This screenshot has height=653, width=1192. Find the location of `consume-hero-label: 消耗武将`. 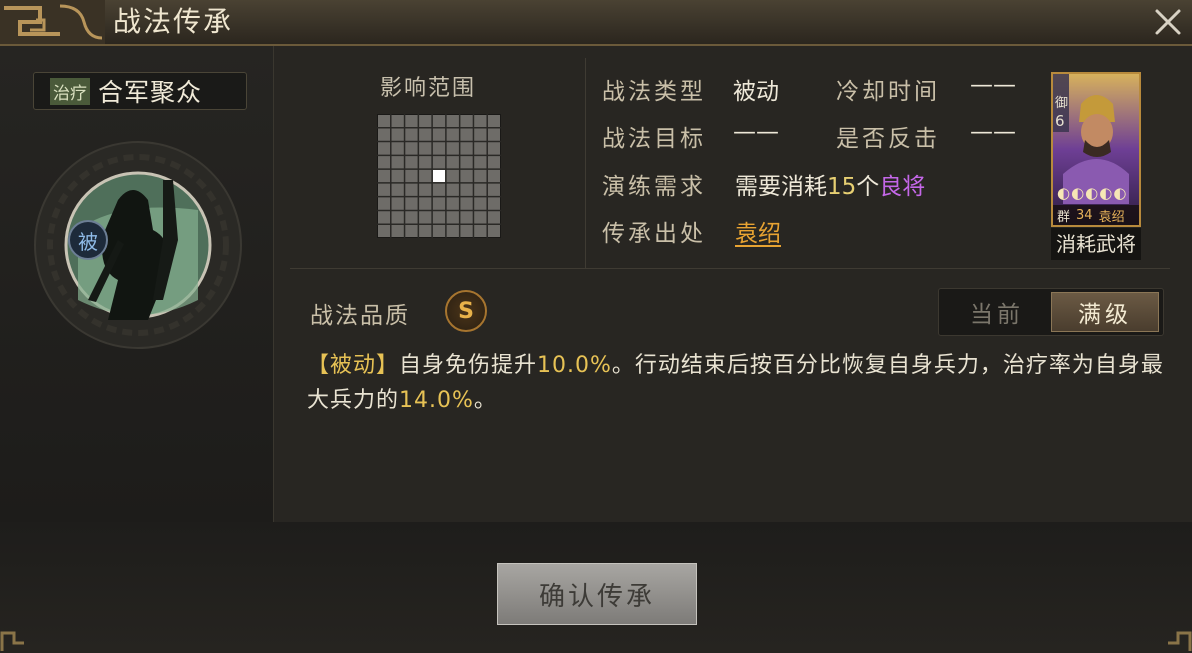

consume-hero-label: 消耗武将 is located at coordinates (1096, 244).